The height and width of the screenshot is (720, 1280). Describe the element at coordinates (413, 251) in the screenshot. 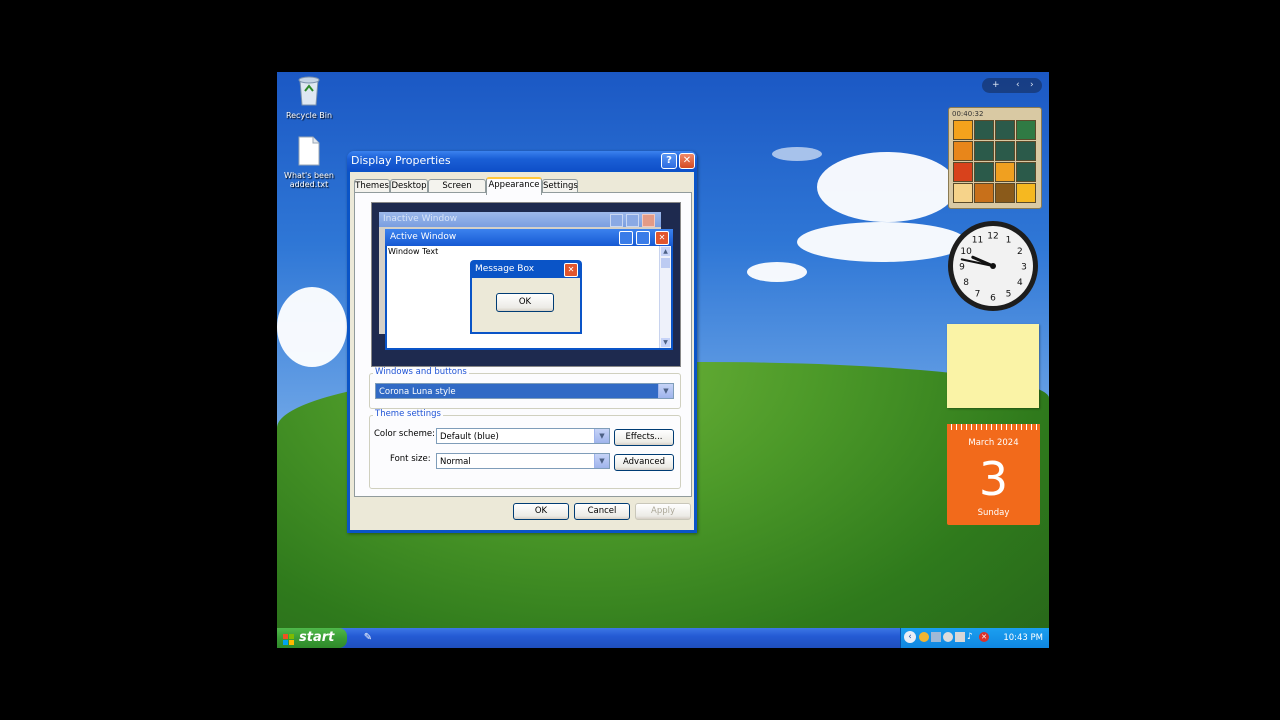

I see `window-text: Window Text` at that location.